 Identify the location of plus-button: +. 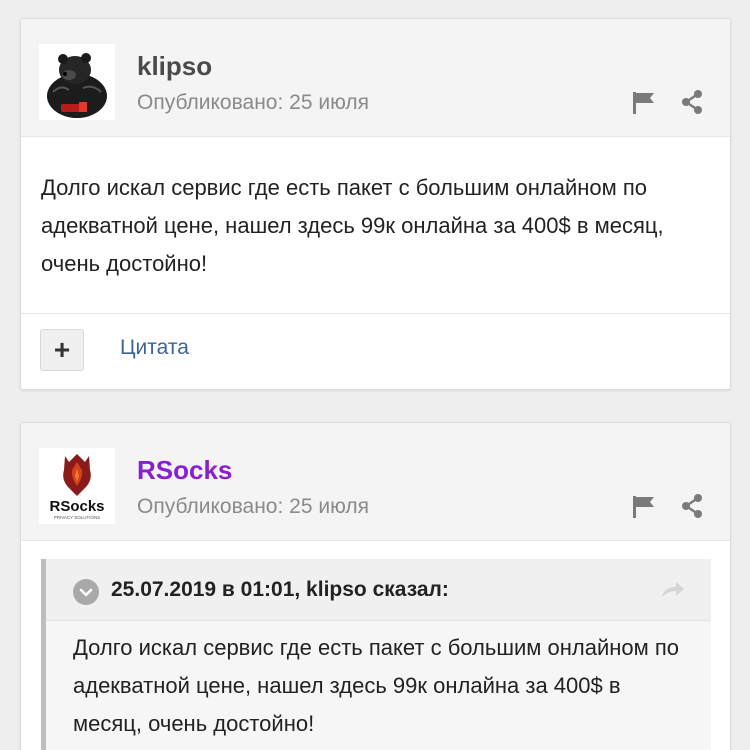
(62, 350).